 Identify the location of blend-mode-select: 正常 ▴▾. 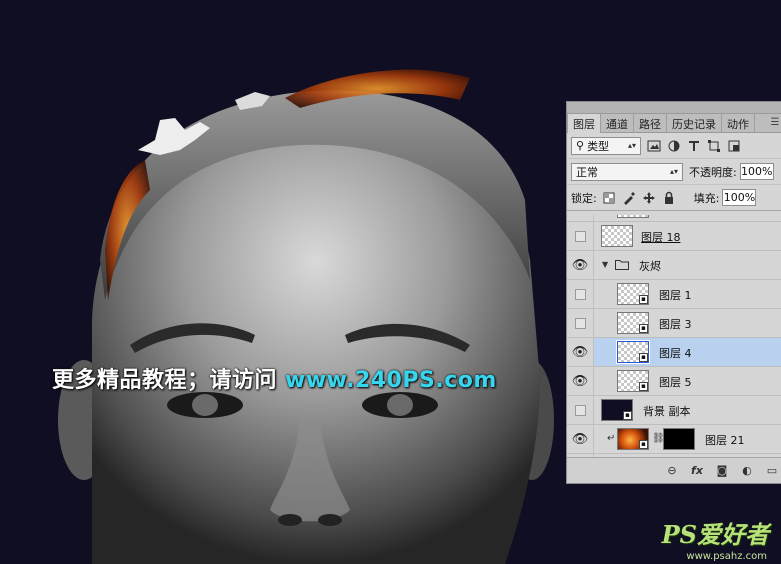
(627, 171).